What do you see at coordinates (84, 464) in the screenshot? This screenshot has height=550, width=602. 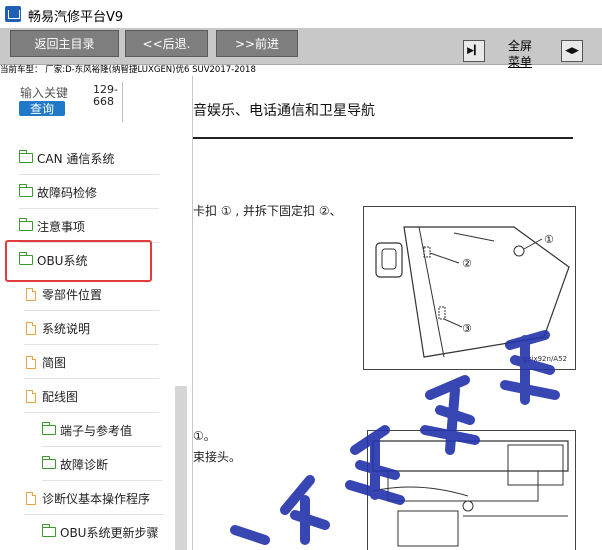 I see `tree-item-label: 故障诊断` at bounding box center [84, 464].